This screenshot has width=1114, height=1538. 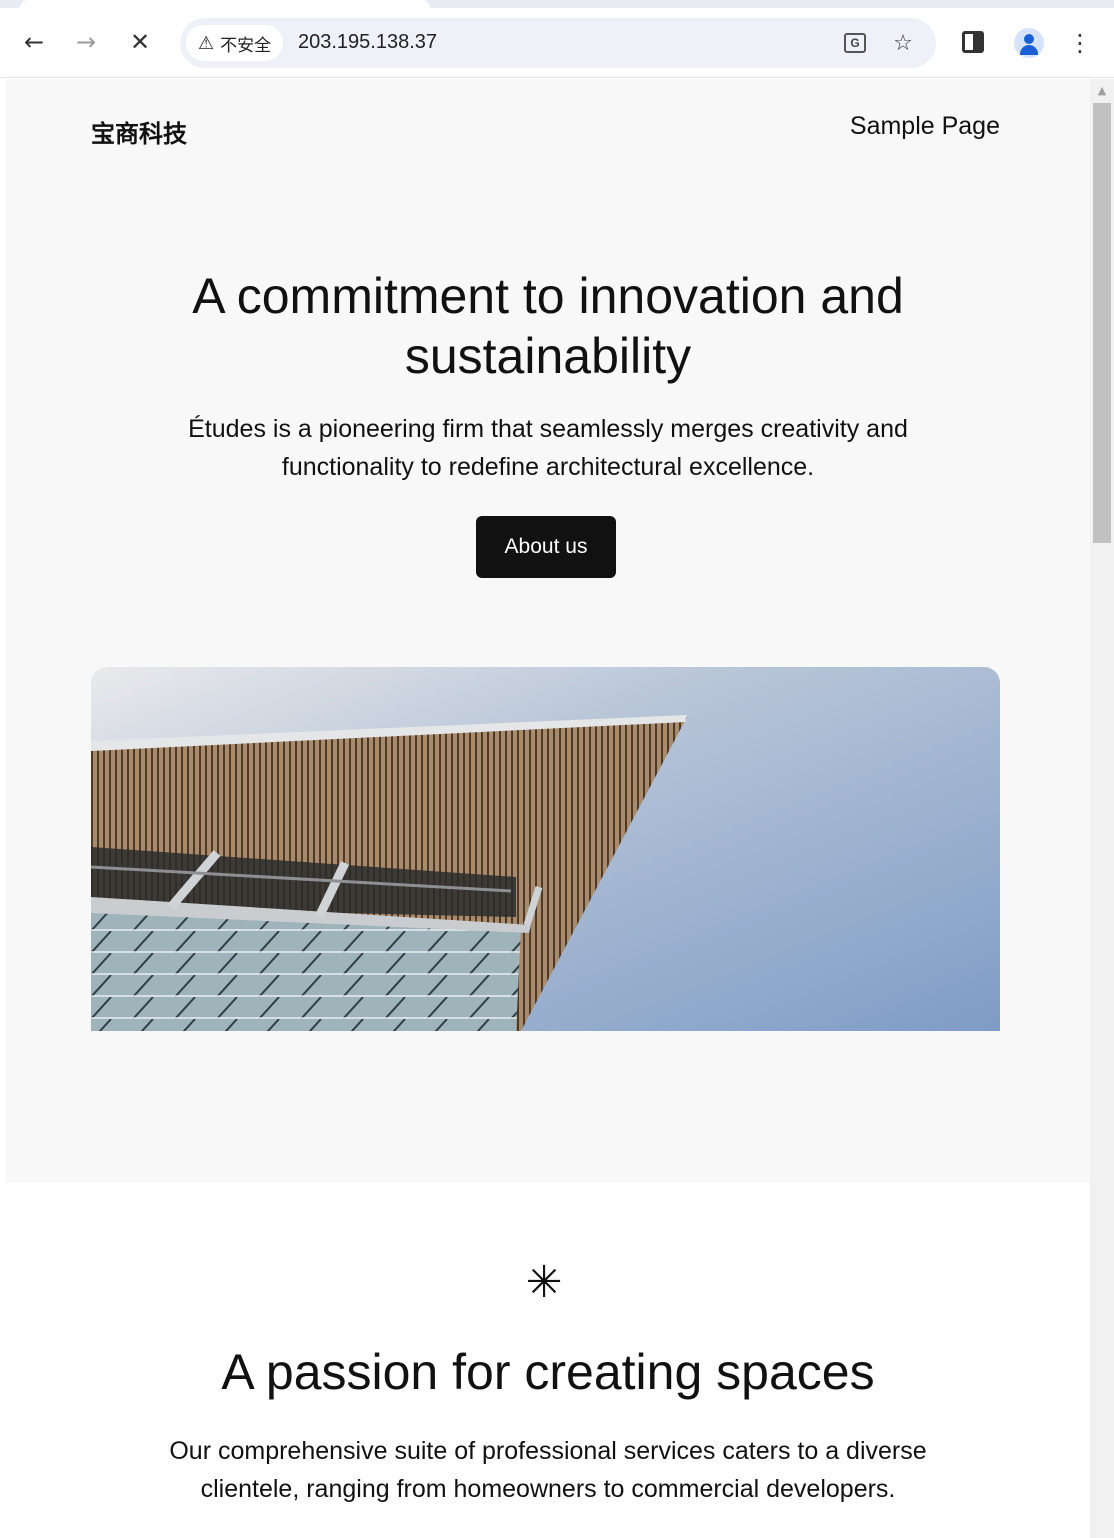 What do you see at coordinates (1102, 808) in the screenshot?
I see `vertical-scrollbar: ▲` at bounding box center [1102, 808].